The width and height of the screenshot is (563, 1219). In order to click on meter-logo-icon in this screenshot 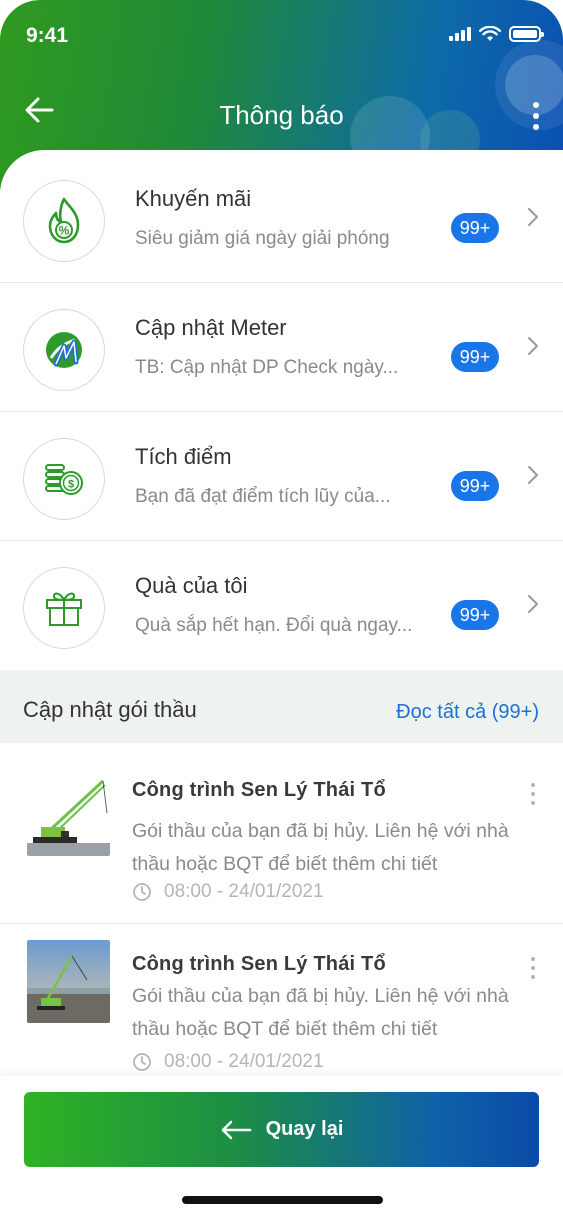, I will do `click(64, 350)`.